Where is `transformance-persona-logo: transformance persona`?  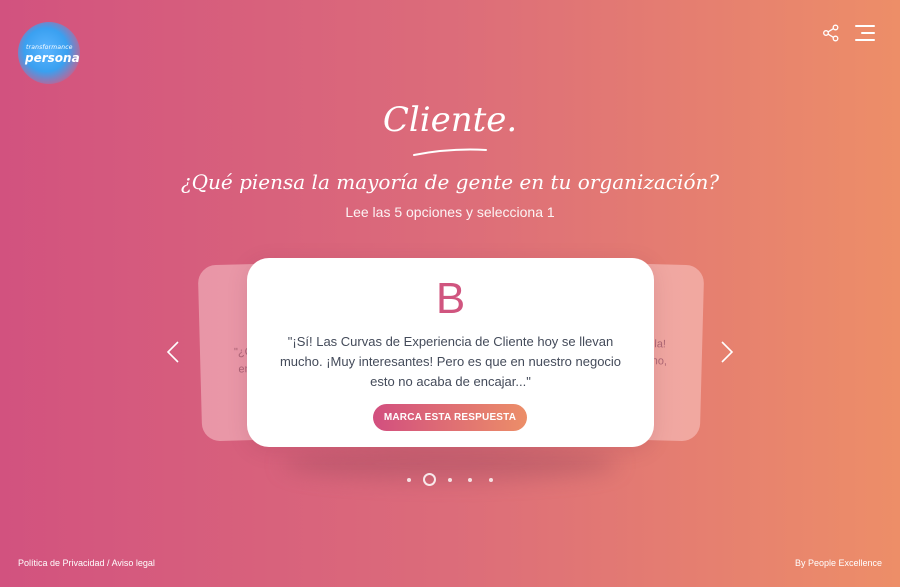
transformance-persona-logo: transformance persona is located at coordinates (49, 53).